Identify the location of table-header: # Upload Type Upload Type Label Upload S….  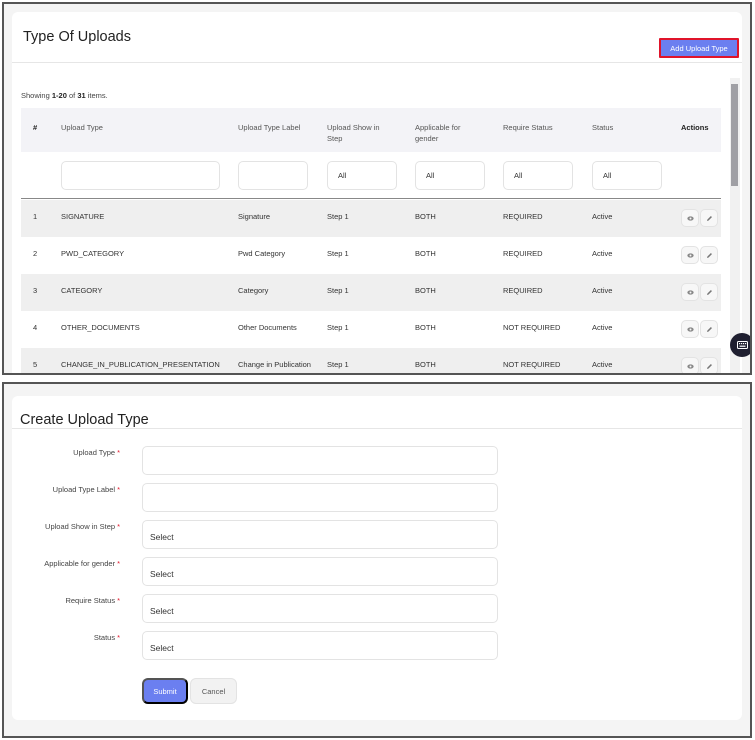
(371, 130).